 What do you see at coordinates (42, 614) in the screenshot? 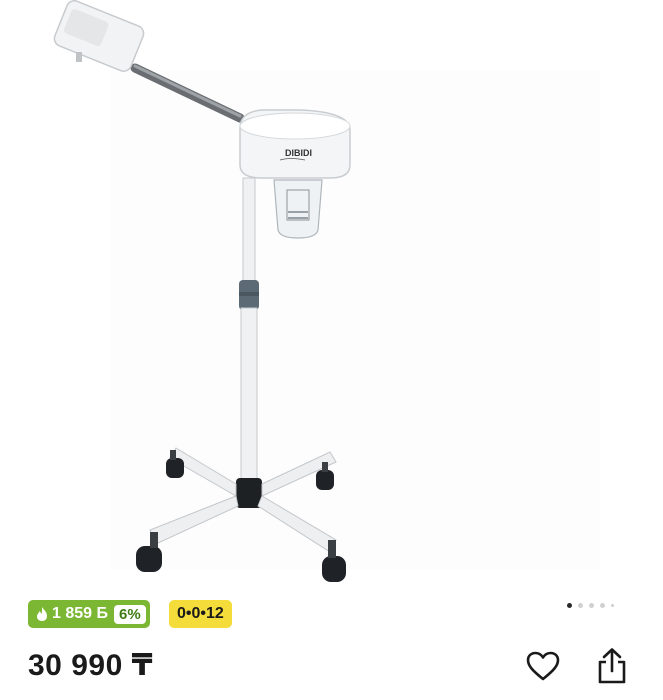
I see `flame-icon` at bounding box center [42, 614].